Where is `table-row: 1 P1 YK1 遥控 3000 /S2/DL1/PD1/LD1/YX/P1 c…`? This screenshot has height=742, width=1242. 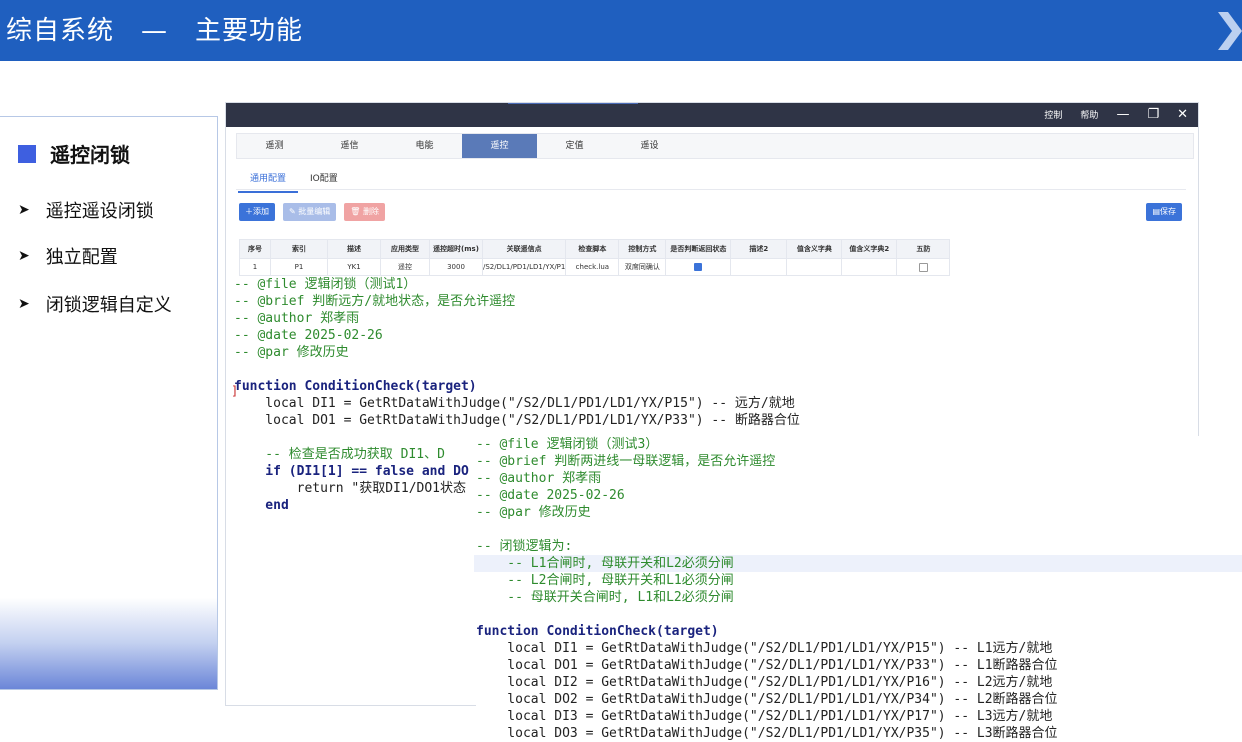 table-row: 1 P1 YK1 遥控 3000 /S2/DL1/PD1/LD1/YX/P1 c… is located at coordinates (595, 267).